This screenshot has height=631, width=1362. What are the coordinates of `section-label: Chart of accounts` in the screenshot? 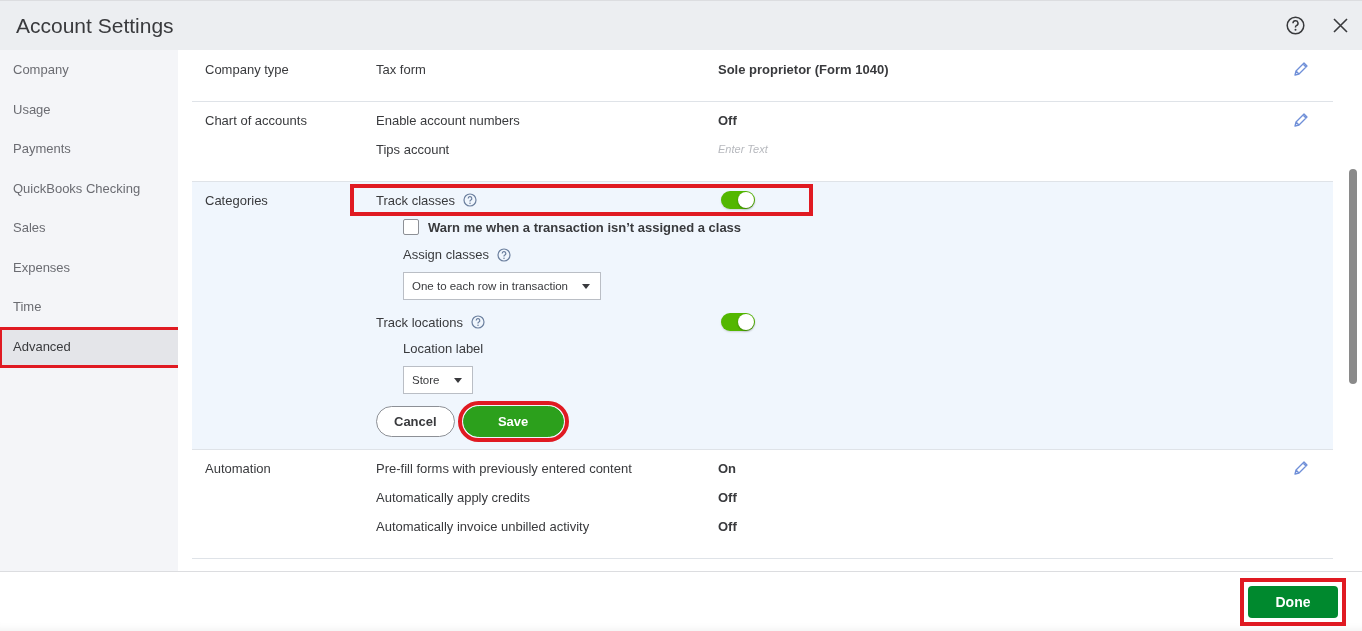 It's located at (256, 121).